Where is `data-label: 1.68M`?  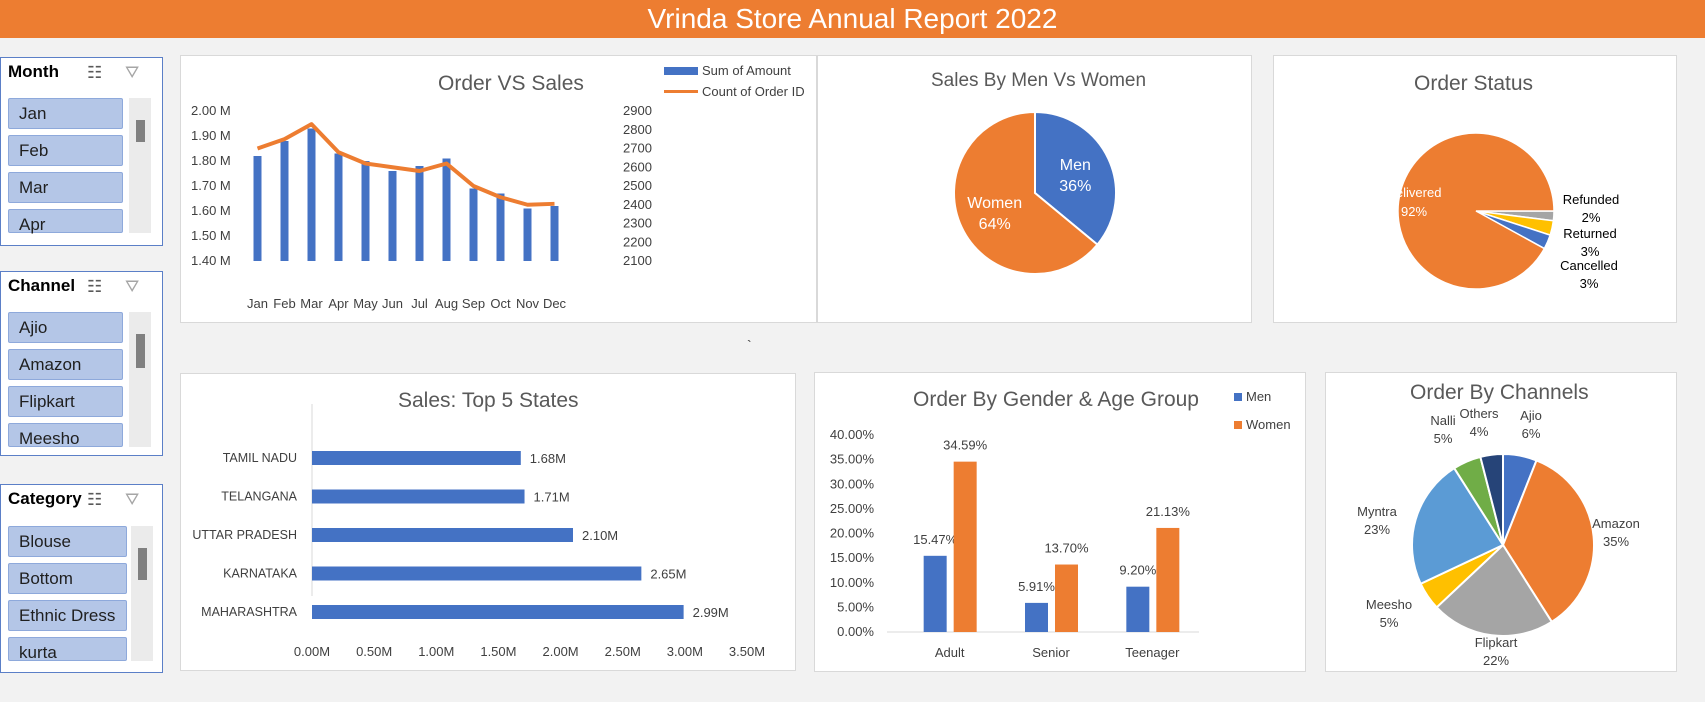 data-label: 1.68M is located at coordinates (548, 458).